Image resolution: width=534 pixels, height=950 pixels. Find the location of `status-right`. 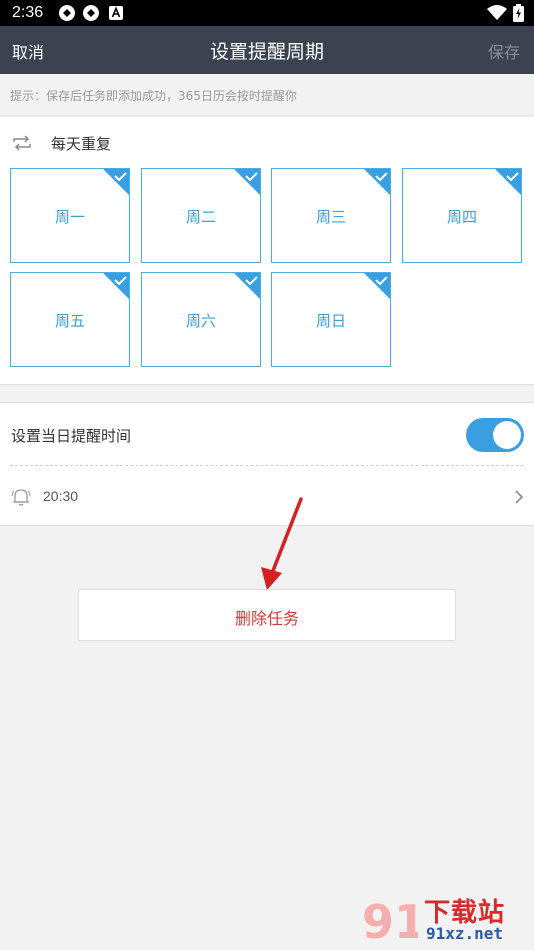

status-right is located at coordinates (505, 13).